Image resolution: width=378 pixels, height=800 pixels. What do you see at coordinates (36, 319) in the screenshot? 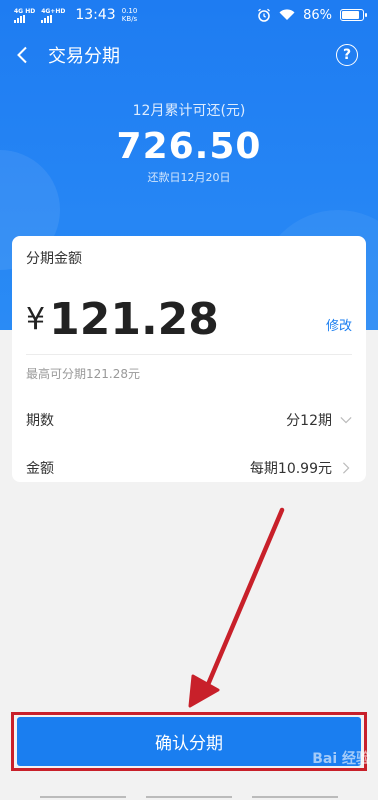
I see `currency-symbol: ¥` at bounding box center [36, 319].